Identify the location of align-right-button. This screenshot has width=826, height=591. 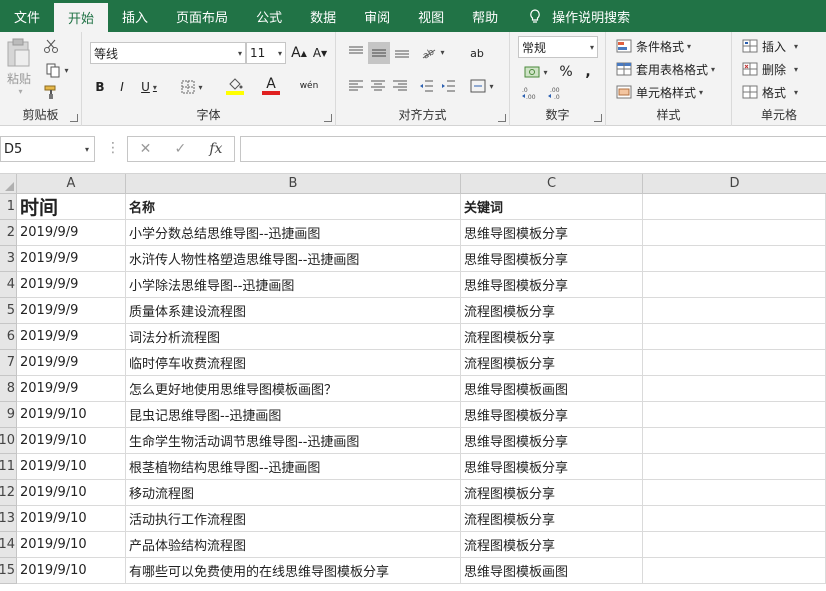
(400, 86).